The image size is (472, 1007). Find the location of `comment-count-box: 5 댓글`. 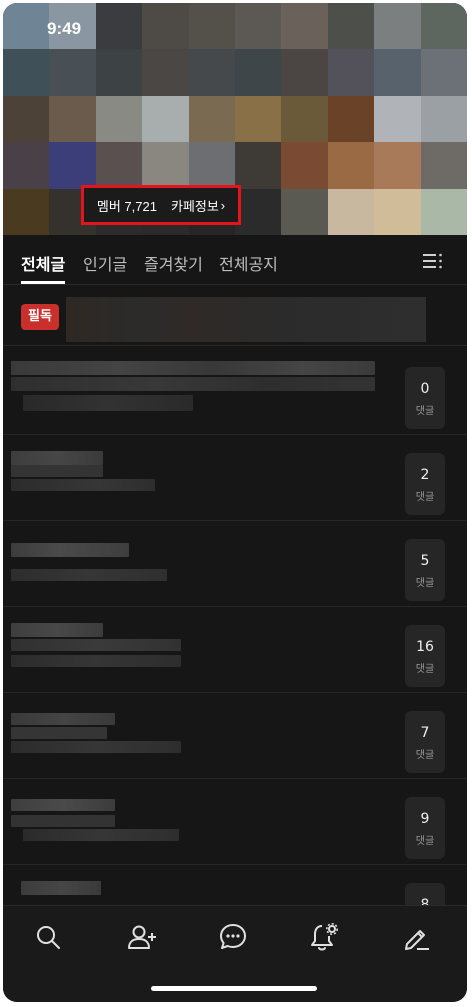

comment-count-box: 5 댓글 is located at coordinates (425, 570).